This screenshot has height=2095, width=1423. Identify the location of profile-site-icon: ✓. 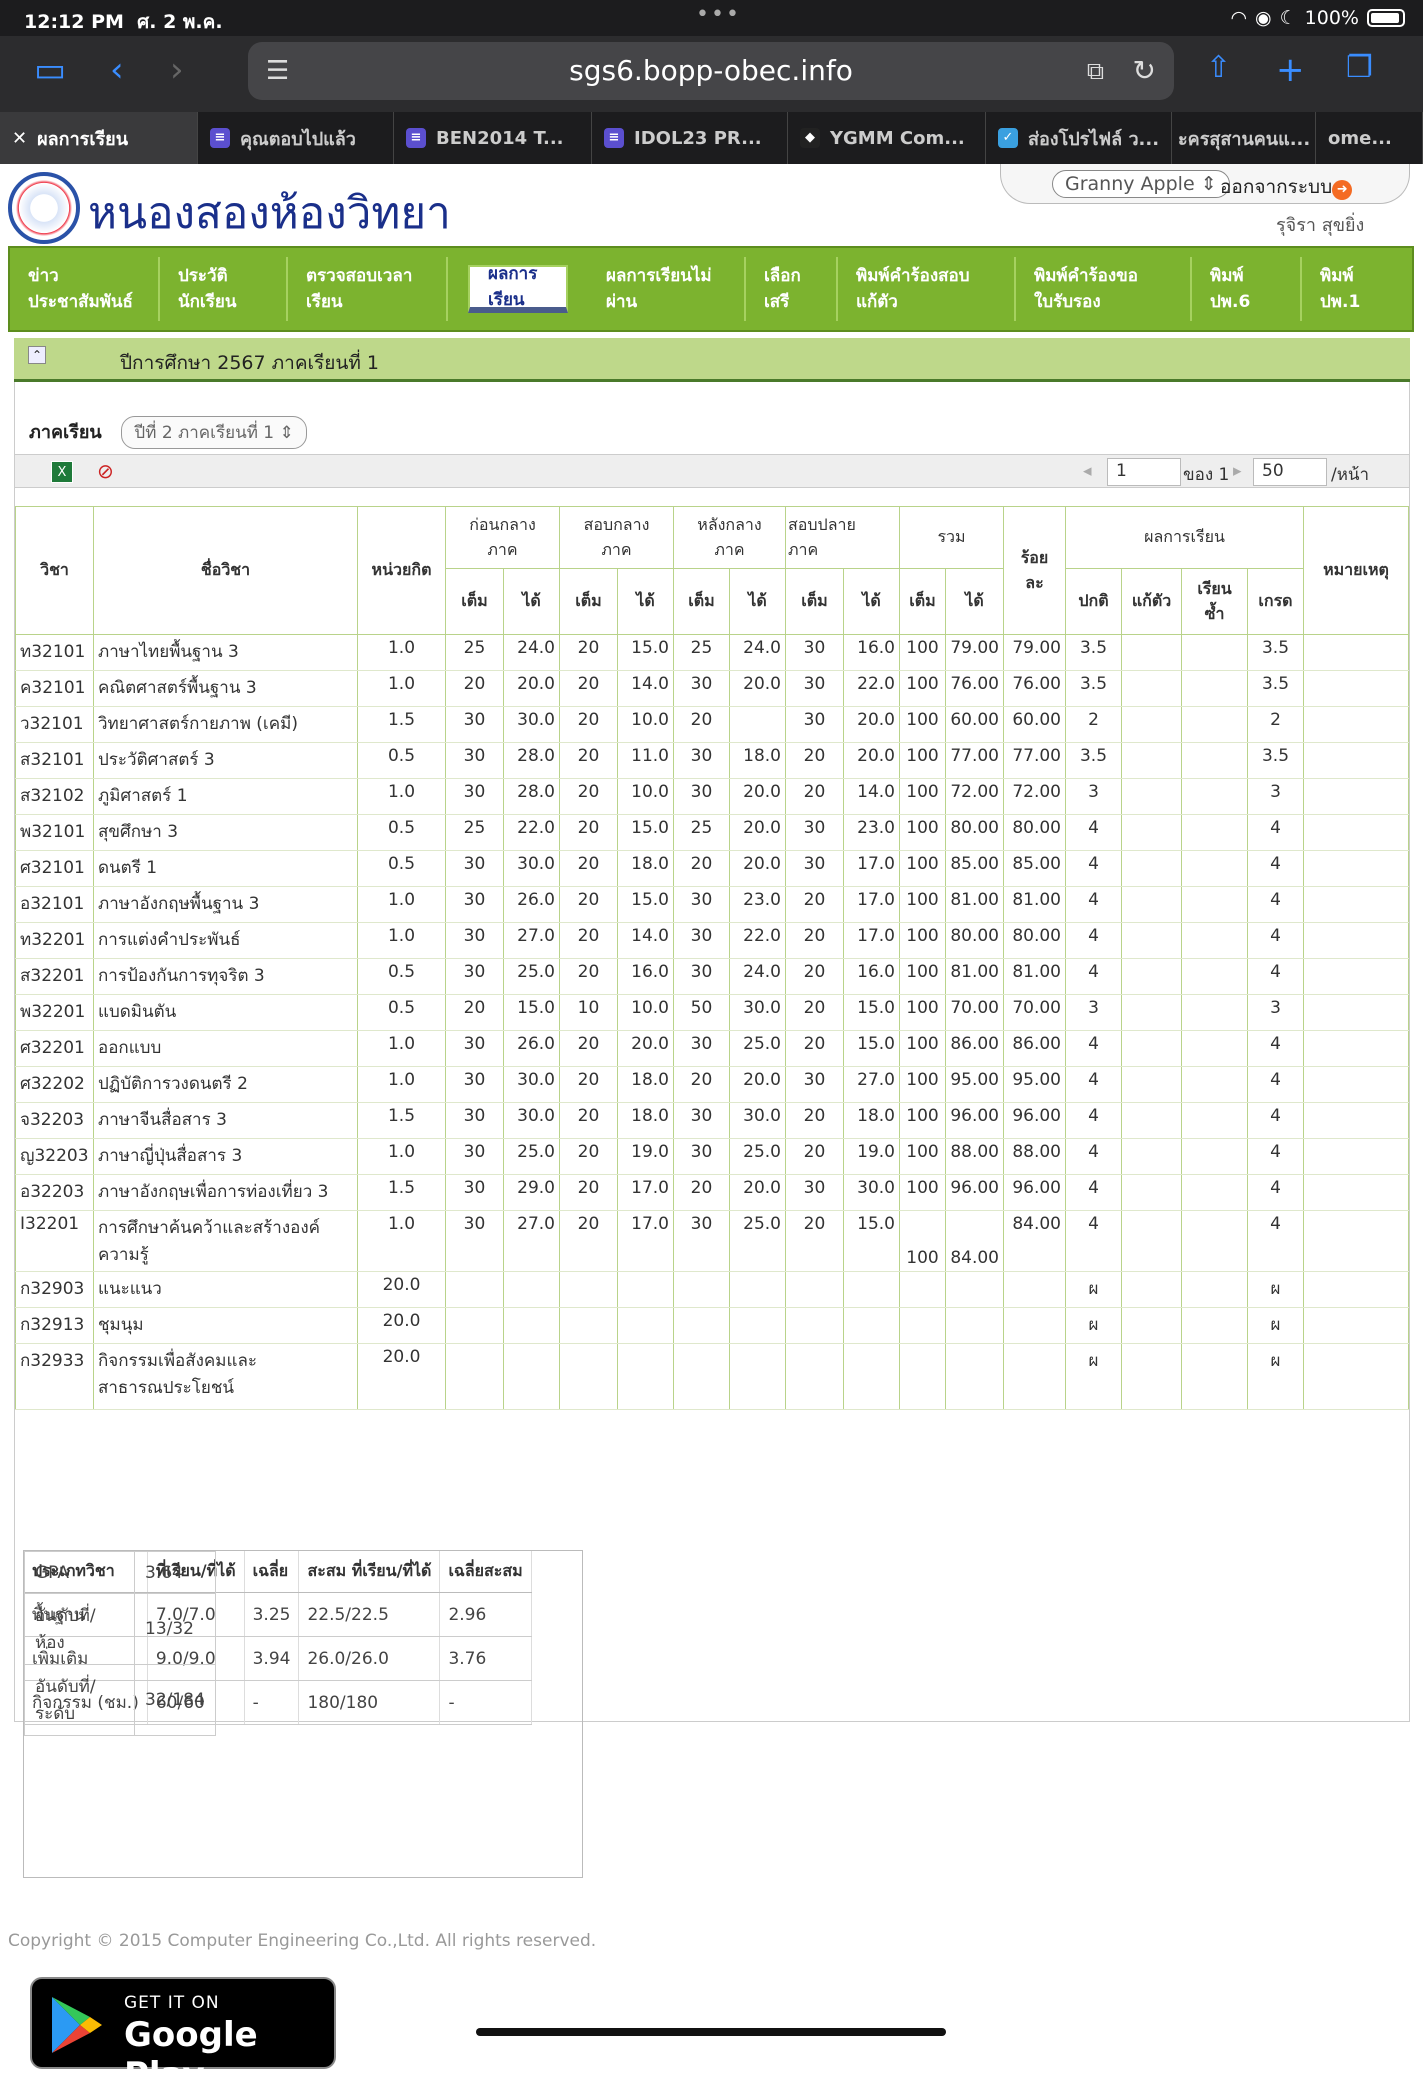
(1008, 138).